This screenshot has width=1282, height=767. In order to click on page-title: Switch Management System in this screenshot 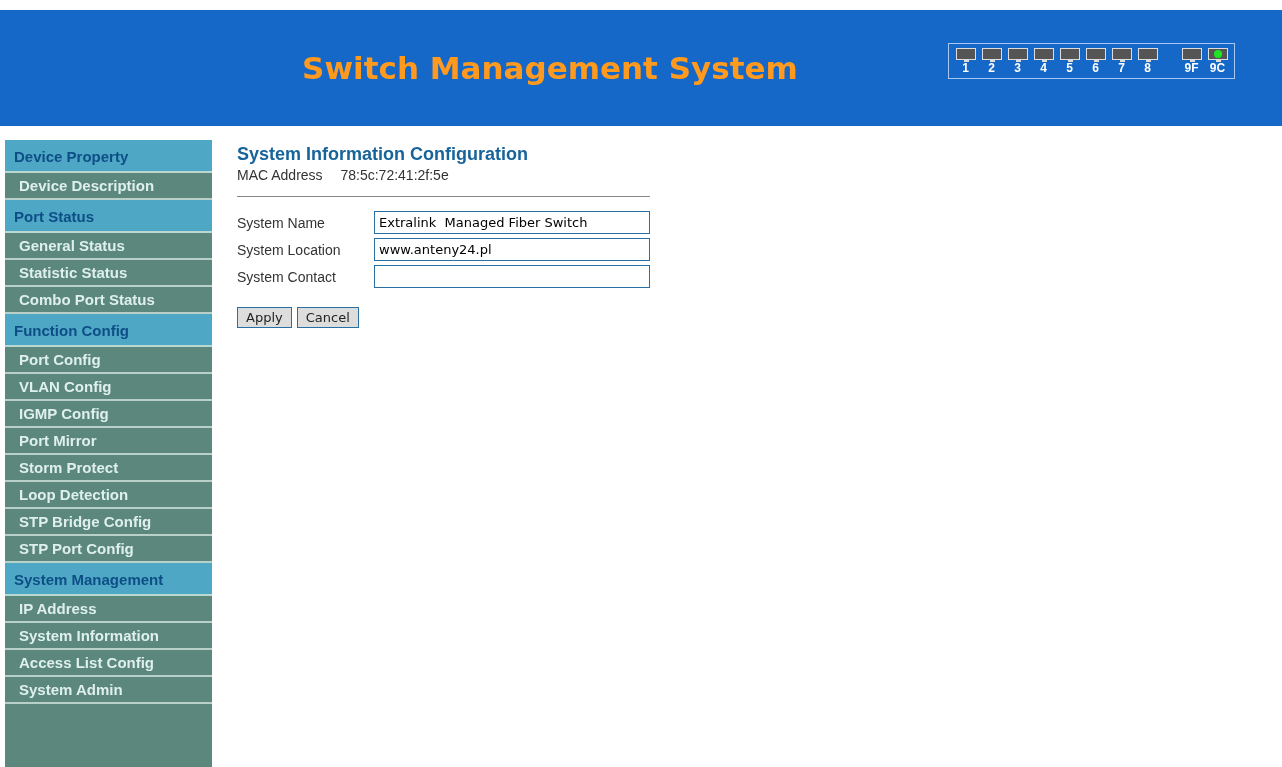, I will do `click(550, 68)`.